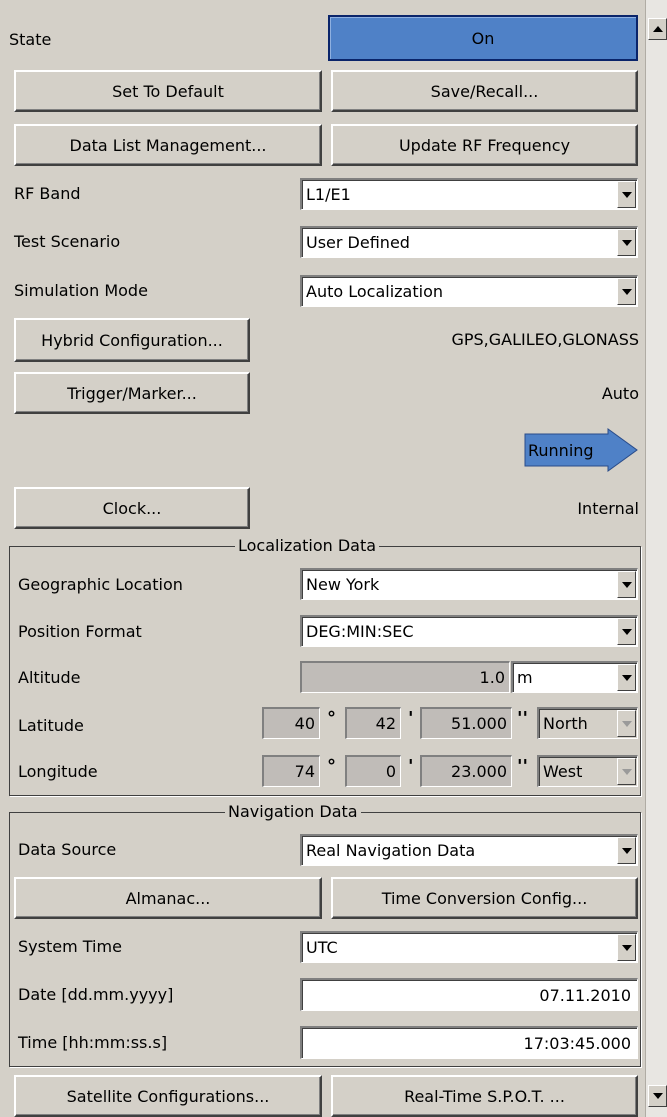  What do you see at coordinates (608, 508) in the screenshot?
I see `clock-source-value: Internal` at bounding box center [608, 508].